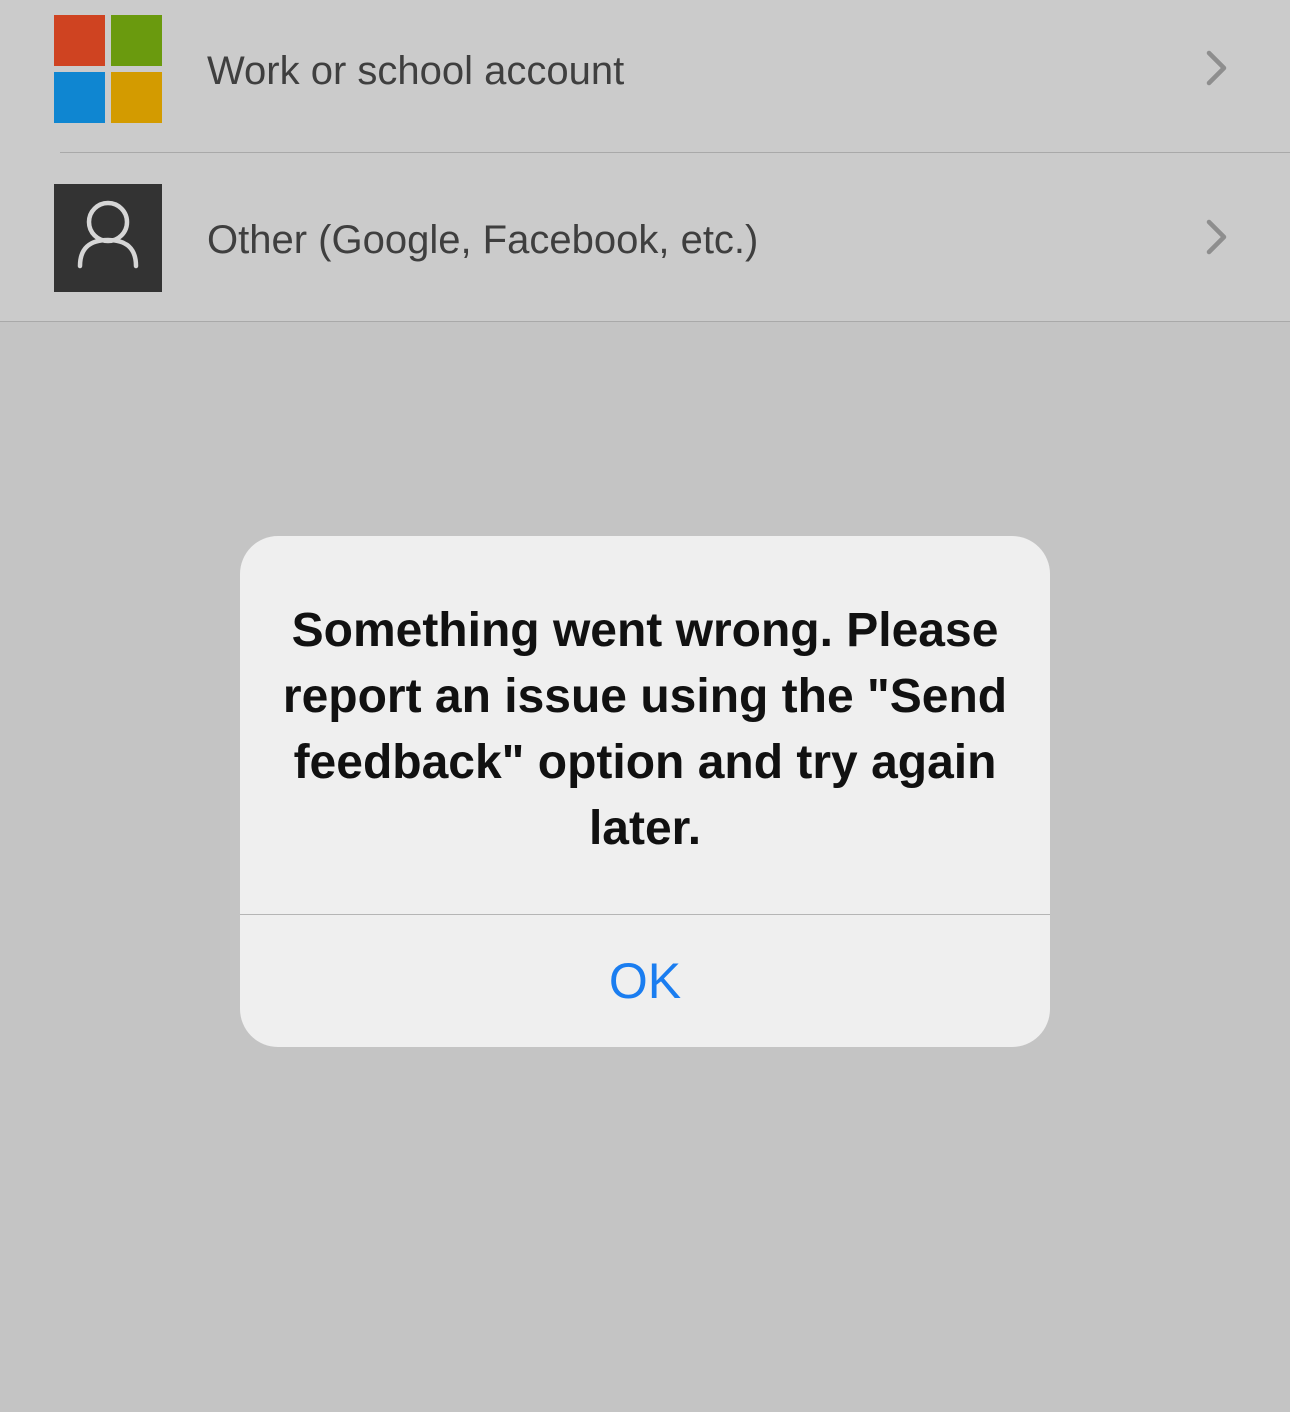 This screenshot has width=1290, height=1412. I want to click on work-or-school-account-item: Work or school account, so click(645, 75).